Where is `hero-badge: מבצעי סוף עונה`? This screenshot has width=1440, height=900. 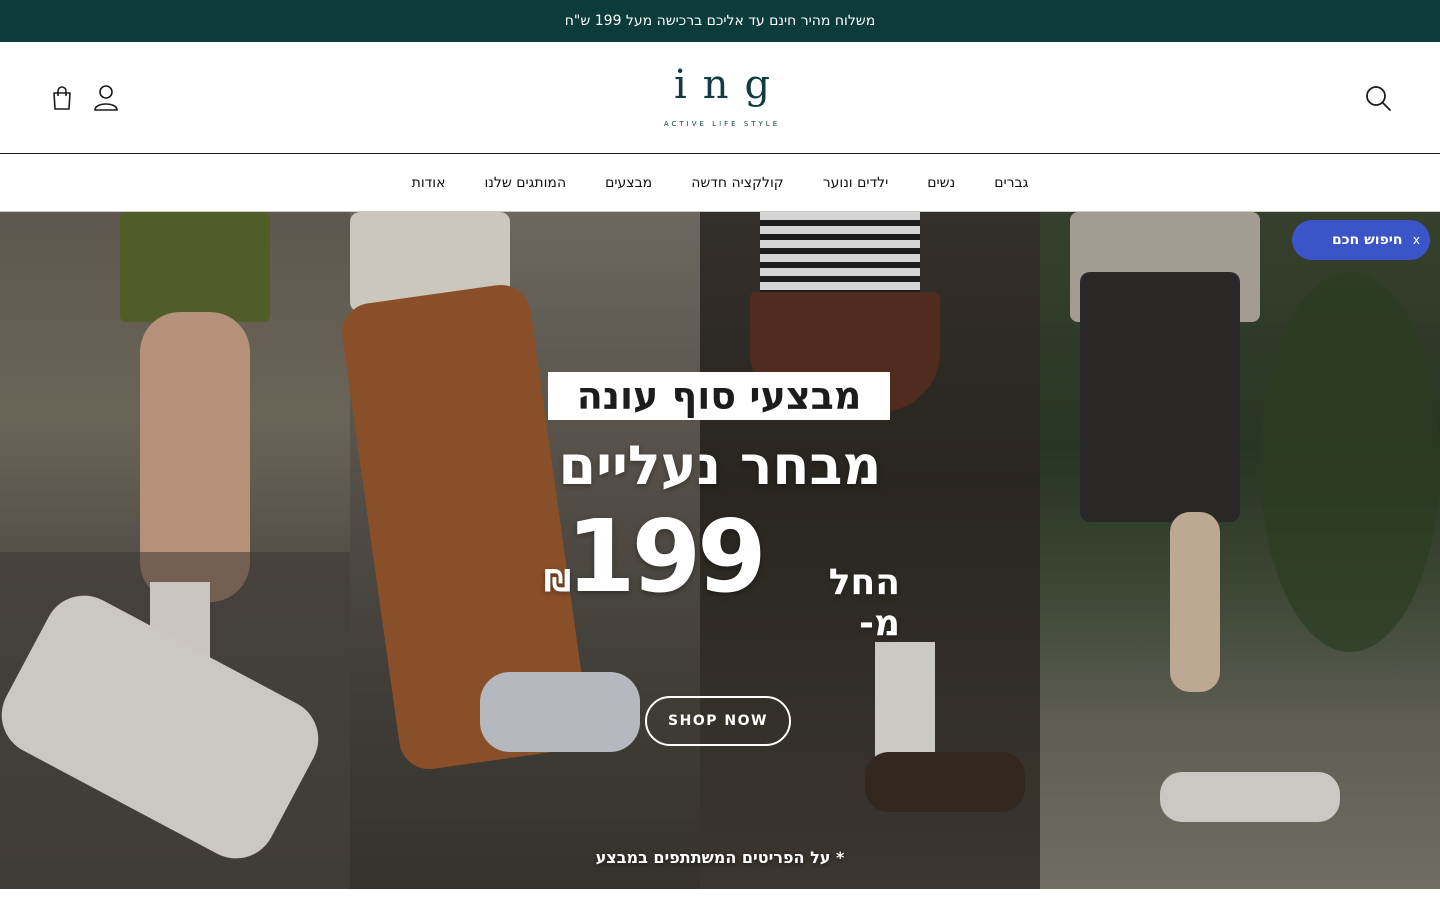
hero-badge: מבצעי סוף עונה is located at coordinates (719, 396).